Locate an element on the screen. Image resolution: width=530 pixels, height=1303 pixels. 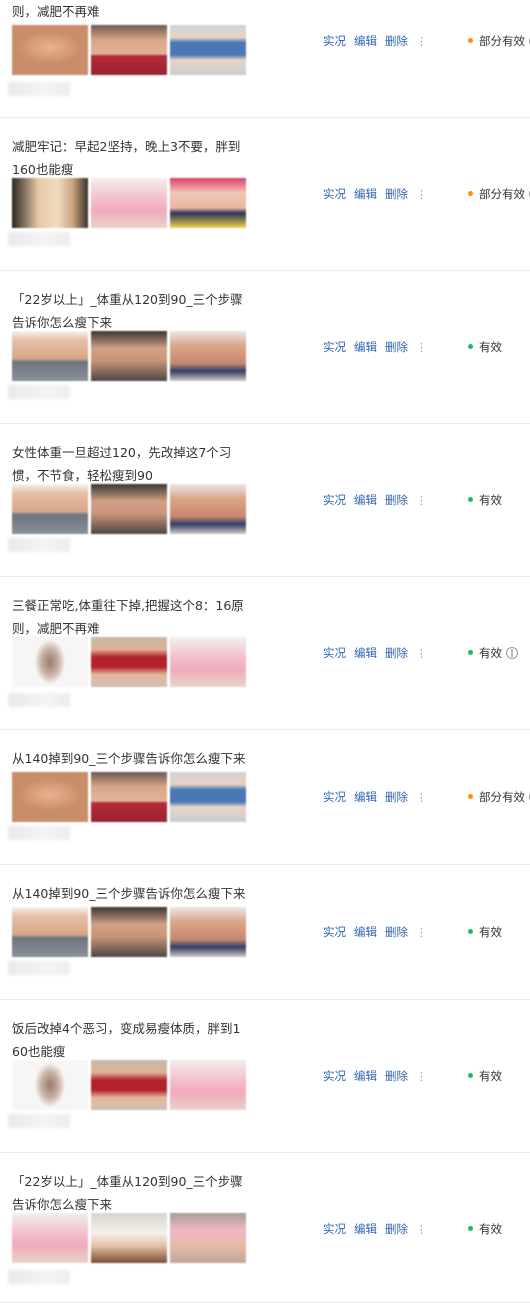
list-item: 「22岁以上」_体重从120到90_三个步骤告诉你怎么瘦下来实况 编辑 删除 ⋮ 有效 is located at coordinates (265, 1228).